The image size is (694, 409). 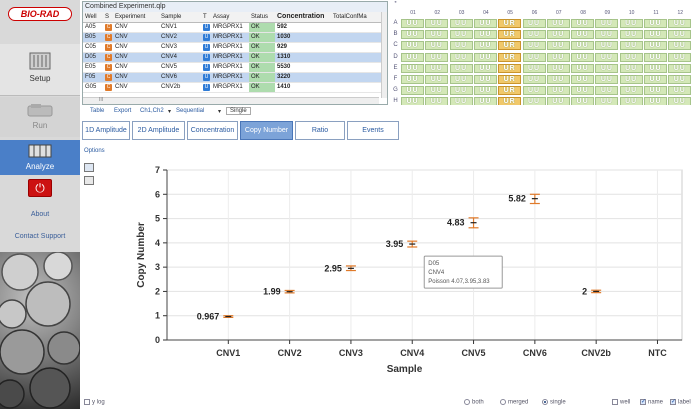 I want to click on col-header-experiment: Experiment, so click(x=136, y=17).